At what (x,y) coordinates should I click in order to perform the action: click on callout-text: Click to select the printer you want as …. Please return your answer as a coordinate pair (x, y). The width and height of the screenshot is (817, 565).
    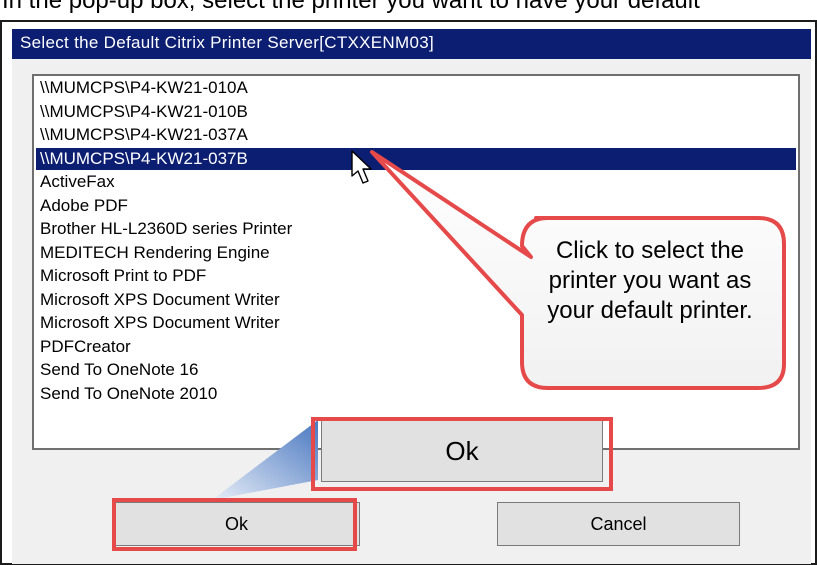
    Looking at the image, I should click on (650, 280).